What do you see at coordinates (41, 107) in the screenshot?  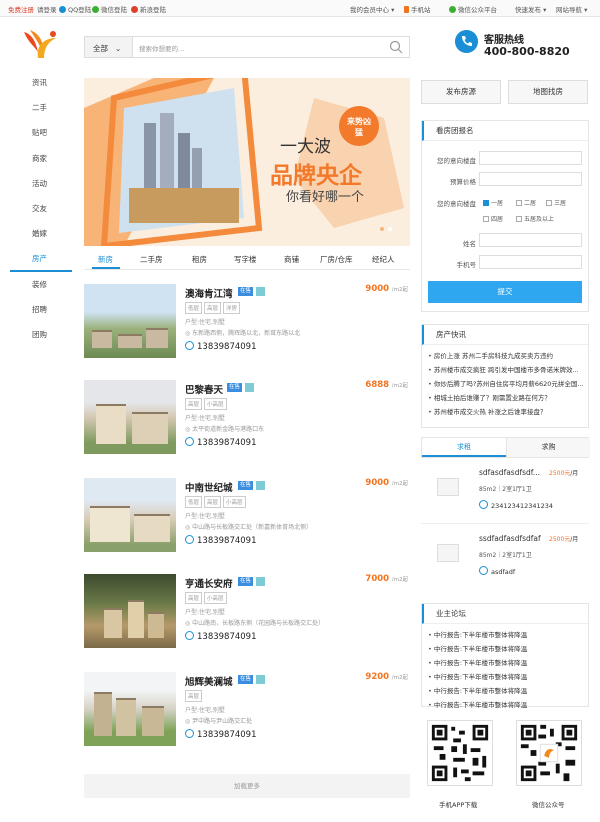 I see `sidenav-item-secondhand: 二手` at bounding box center [41, 107].